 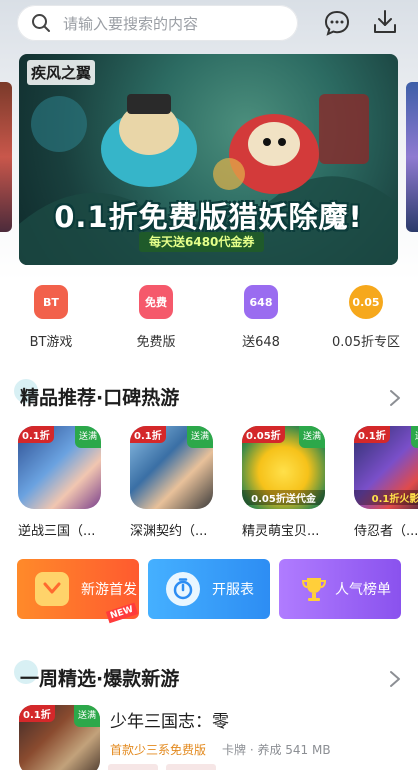 I want to click on stopwatch-icon, so click(x=183, y=589).